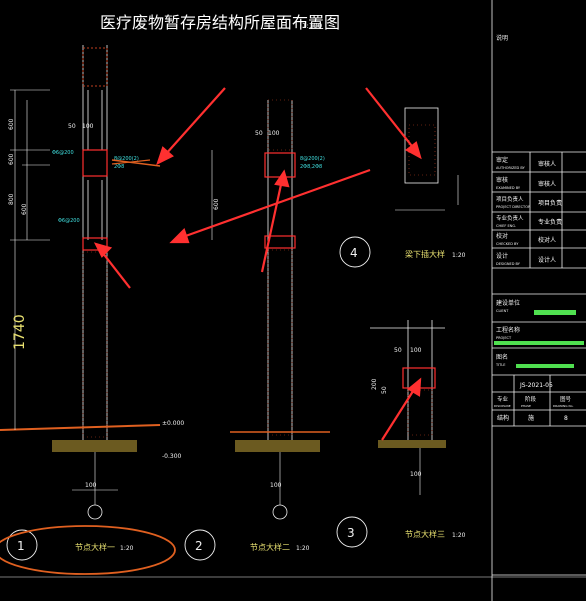 The height and width of the screenshot is (601, 586). Describe the element at coordinates (502, 357) in the screenshot. I see `drawing-name-label: 图名` at that location.